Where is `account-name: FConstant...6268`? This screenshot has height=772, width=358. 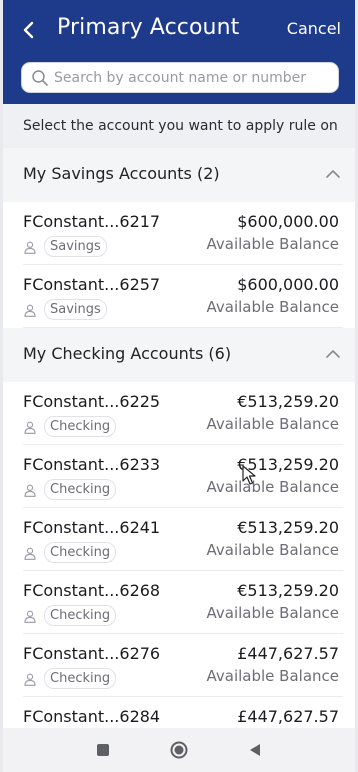 account-name: FConstant...6268 is located at coordinates (92, 590).